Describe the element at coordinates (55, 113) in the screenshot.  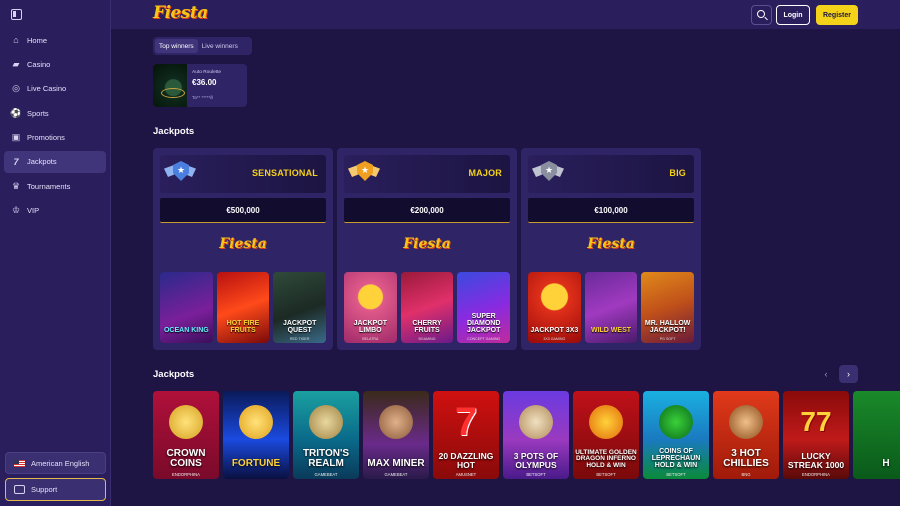
I see `sidebar-item-sports: ⚽ Sports` at that location.